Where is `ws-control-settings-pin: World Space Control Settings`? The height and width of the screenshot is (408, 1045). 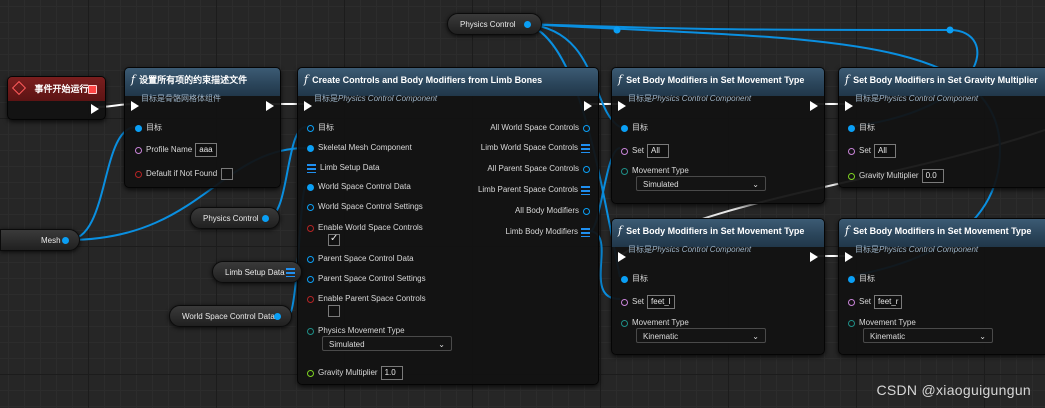
ws-control-settings-pin: World Space Control Settings is located at coordinates (365, 207).